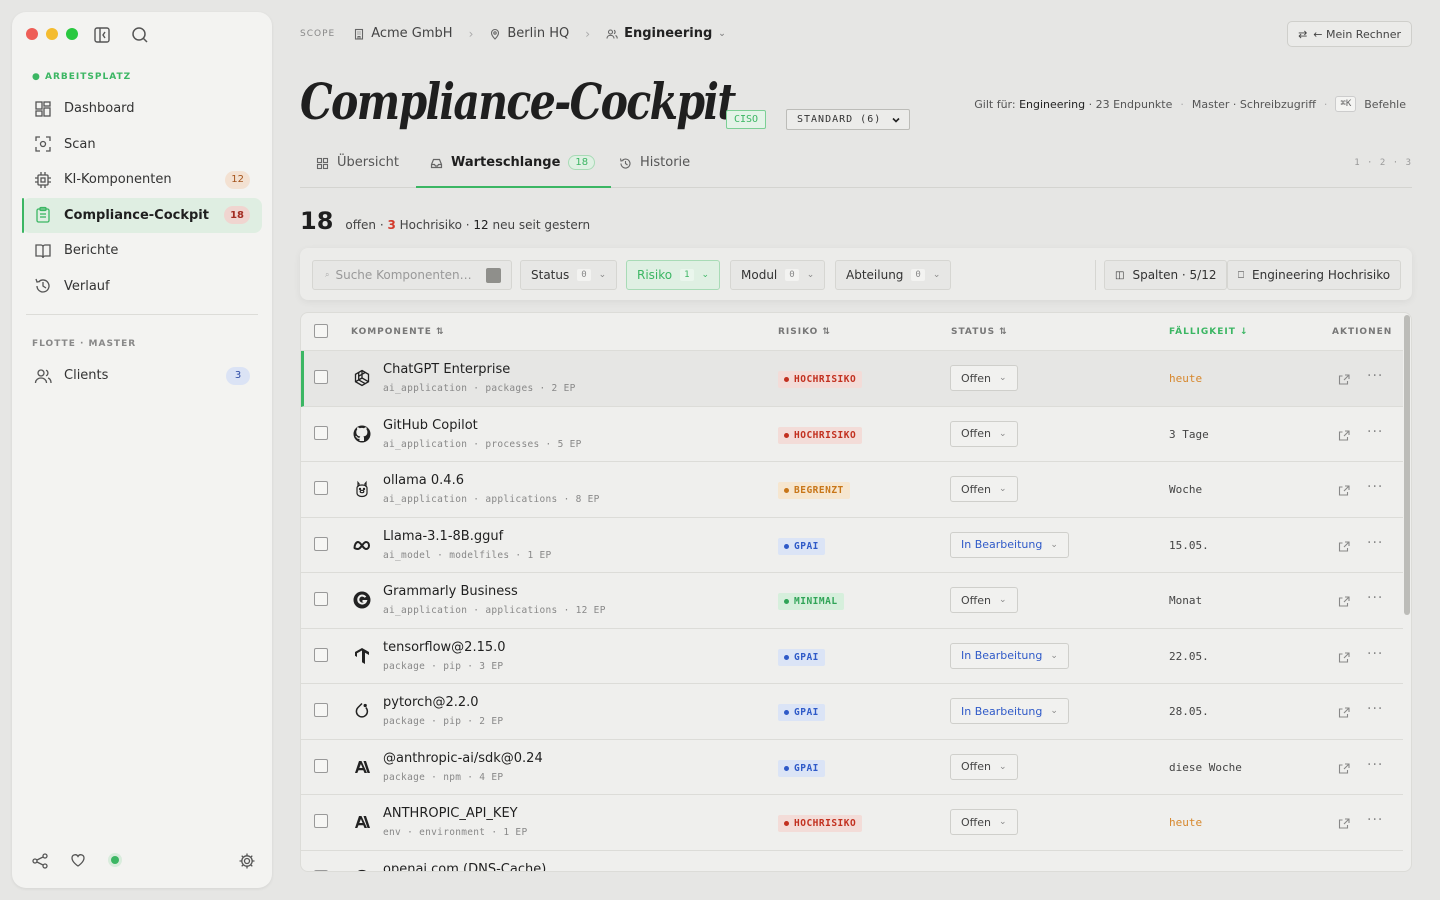  What do you see at coordinates (1407, 465) in the screenshot?
I see `scrollbar-thumb` at bounding box center [1407, 465].